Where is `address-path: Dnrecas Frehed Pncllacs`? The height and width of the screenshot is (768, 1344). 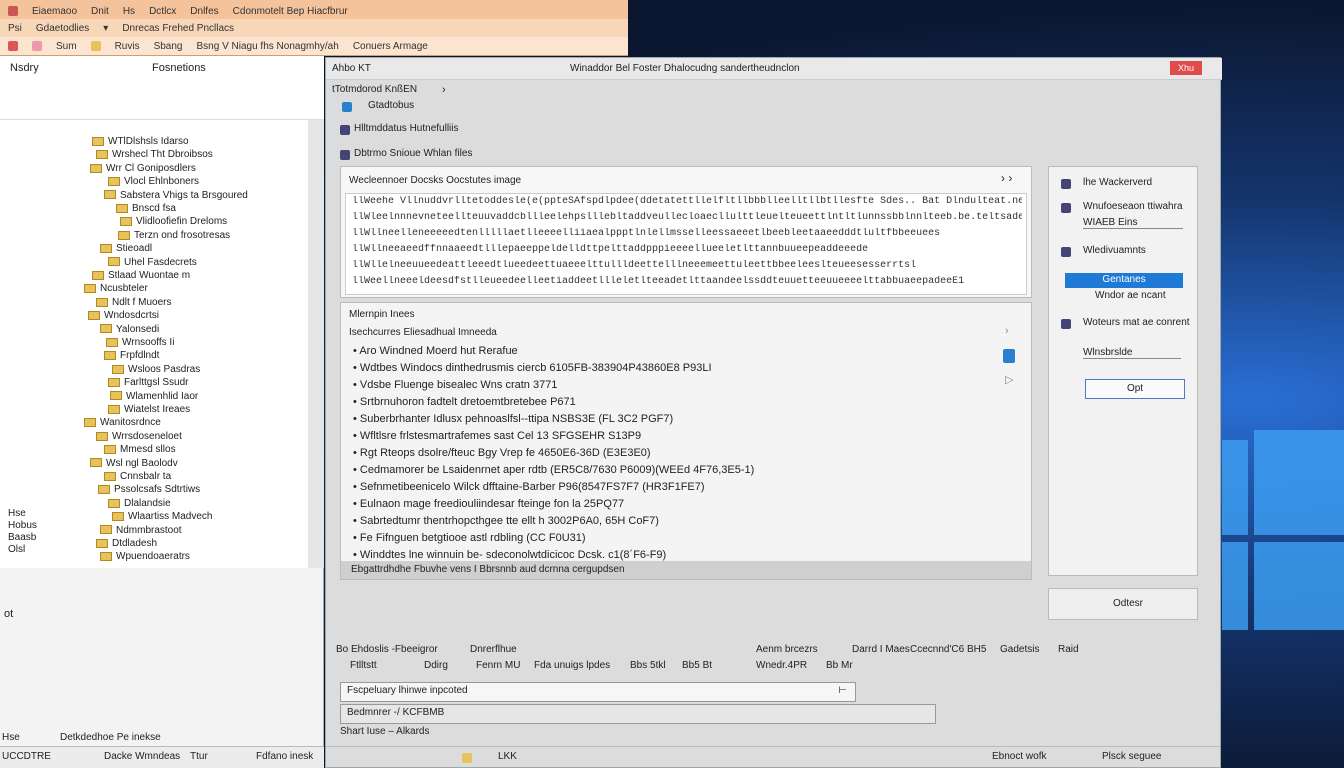
address-path: Dnrecas Frehed Pncllacs is located at coordinates (178, 28).